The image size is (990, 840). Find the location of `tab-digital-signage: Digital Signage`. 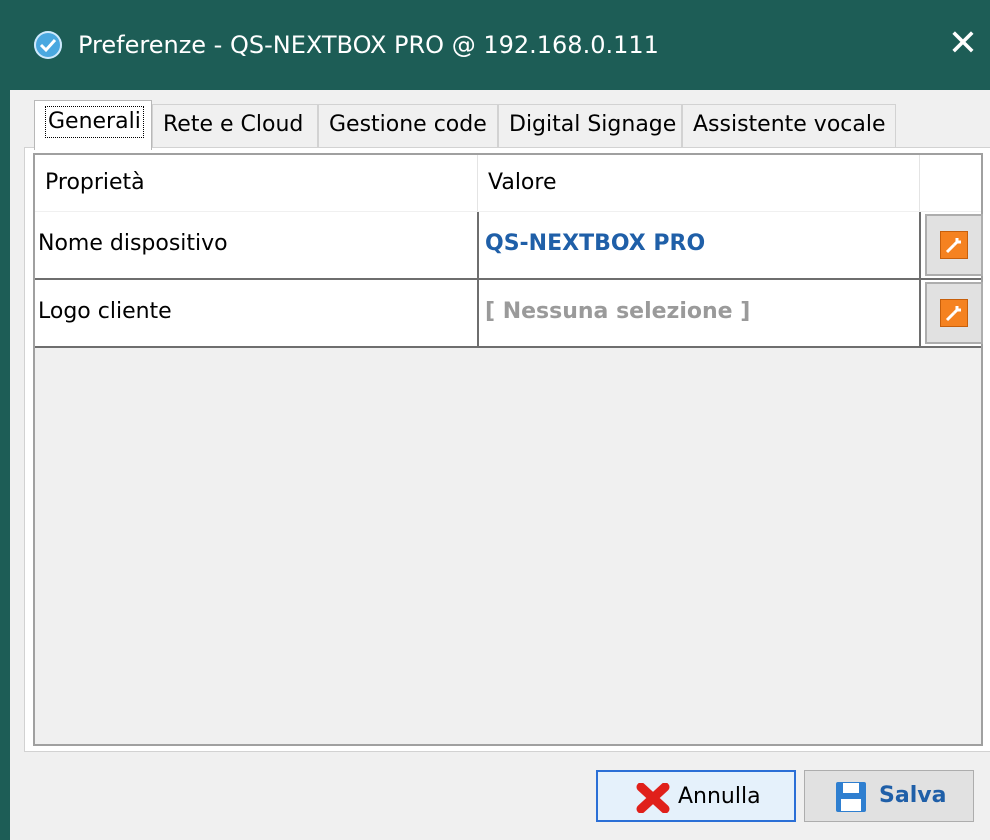

tab-digital-signage: Digital Signage is located at coordinates (590, 126).